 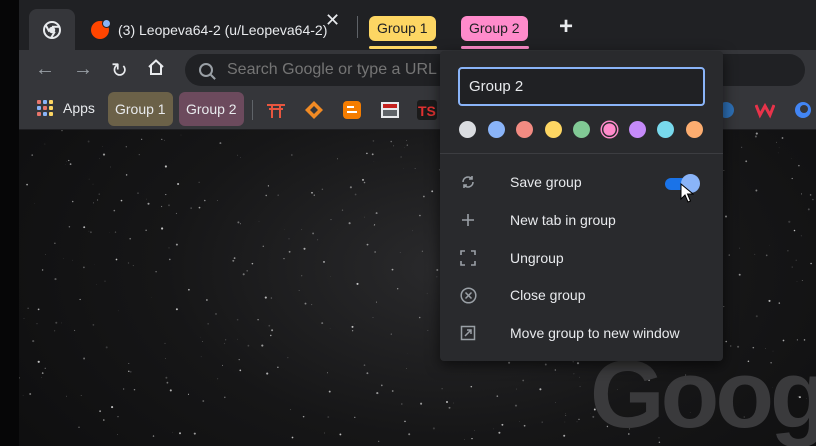 I want to click on chrome-icon, so click(x=52, y=29).